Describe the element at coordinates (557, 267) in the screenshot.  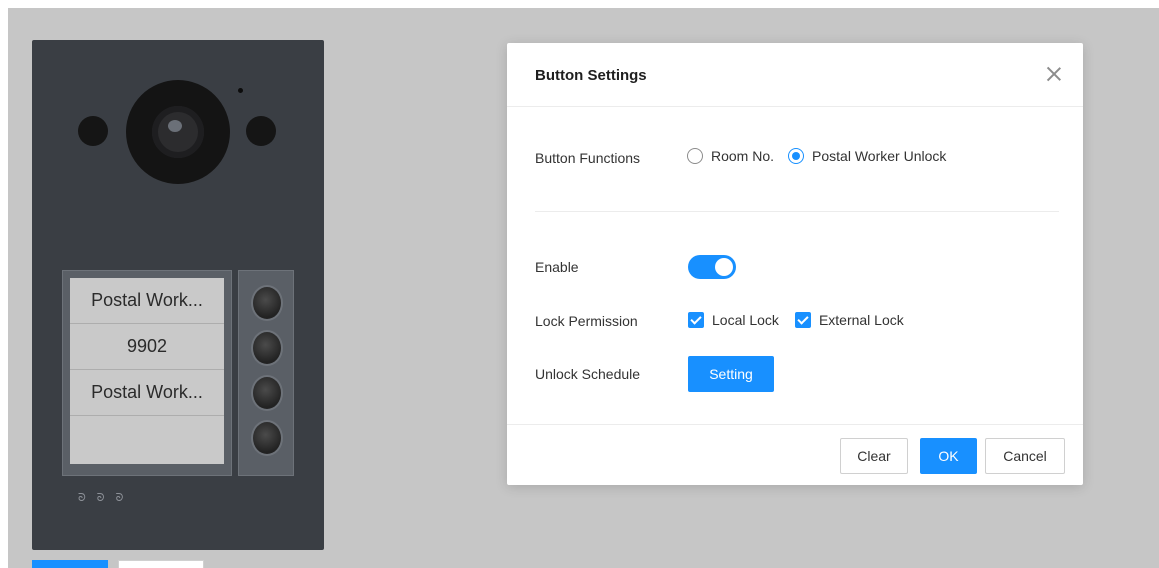
I see `enable-label: Enable` at that location.